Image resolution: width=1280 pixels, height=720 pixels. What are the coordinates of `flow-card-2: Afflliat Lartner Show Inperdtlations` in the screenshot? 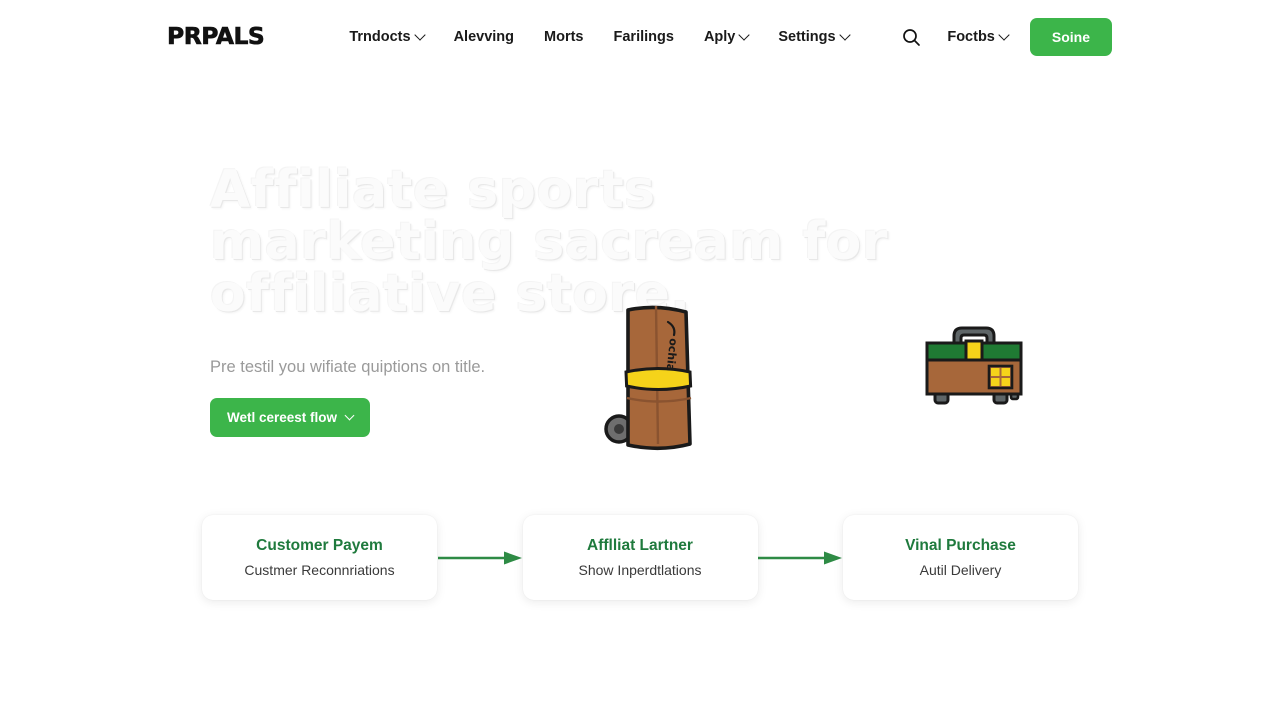 It's located at (640, 557).